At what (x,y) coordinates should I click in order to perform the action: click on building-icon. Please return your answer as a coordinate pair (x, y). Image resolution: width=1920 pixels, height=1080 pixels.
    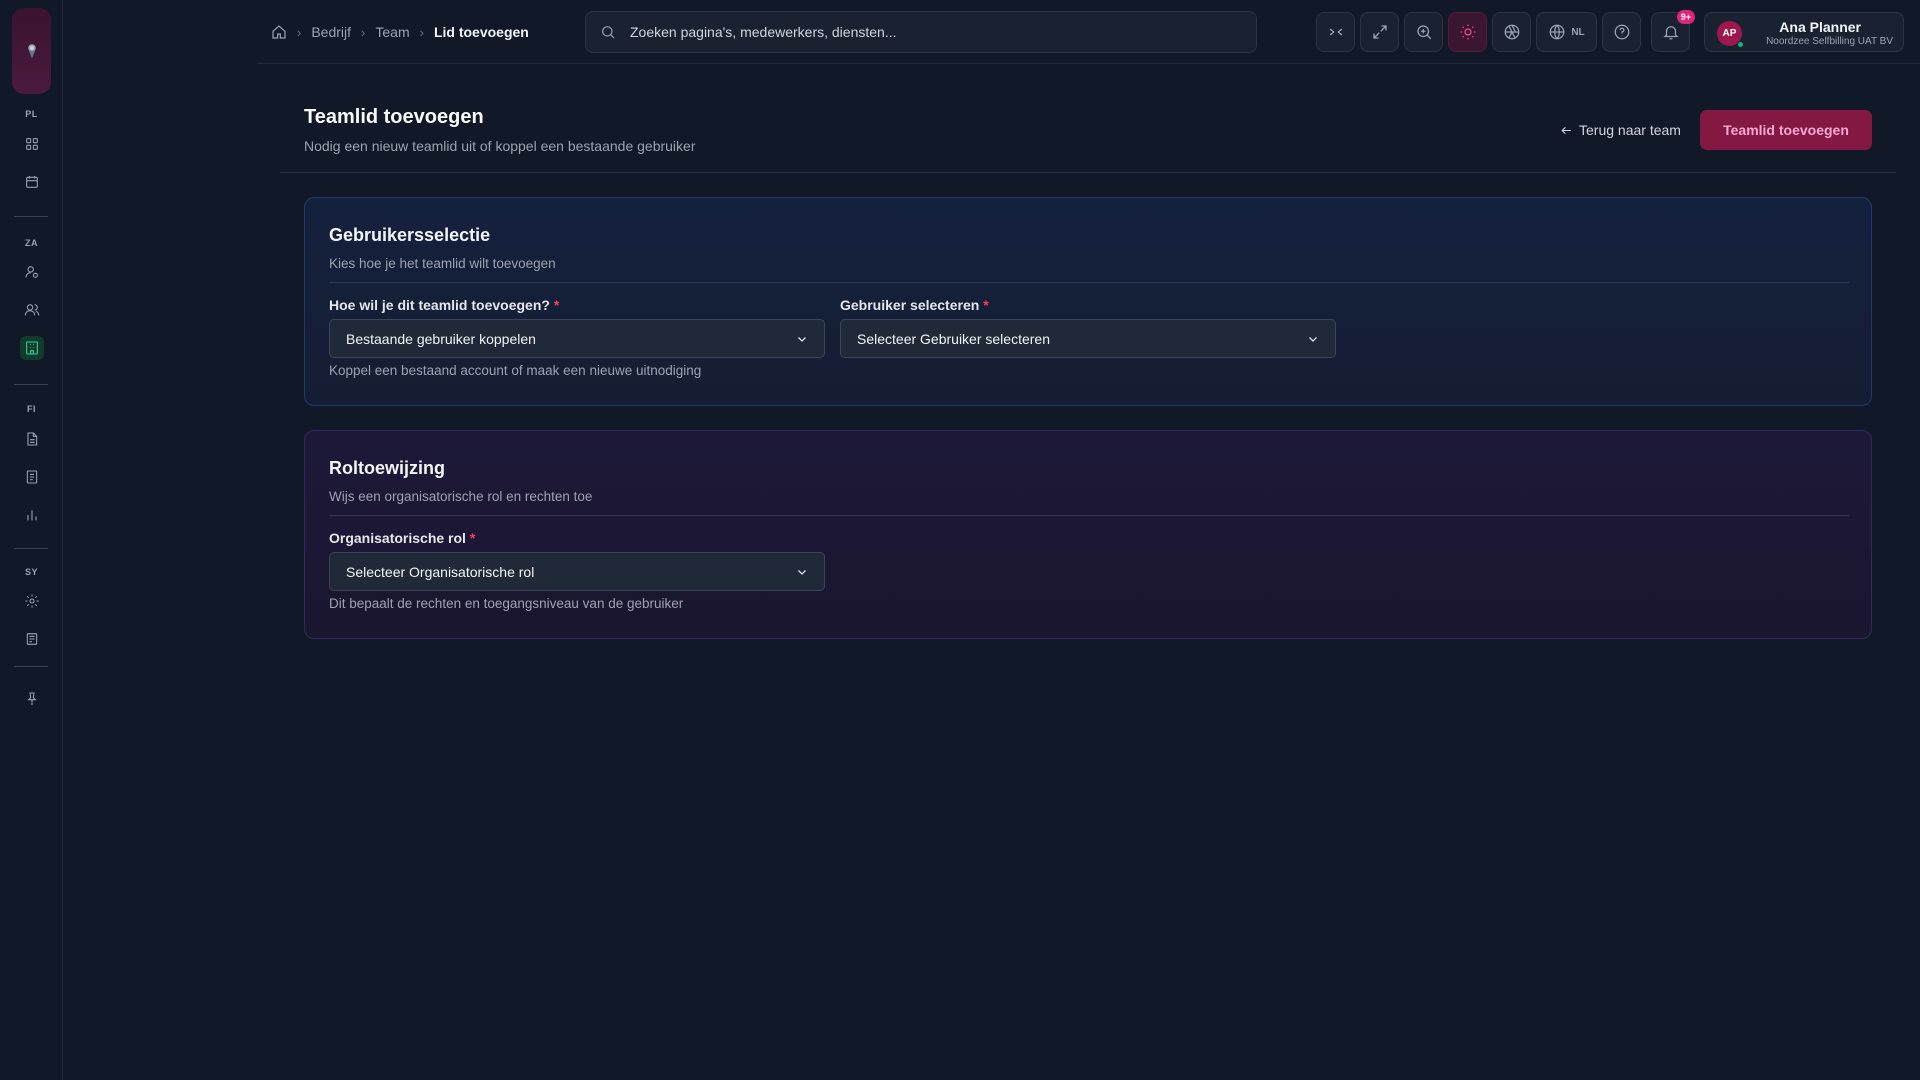
    Looking at the image, I should click on (32, 348).